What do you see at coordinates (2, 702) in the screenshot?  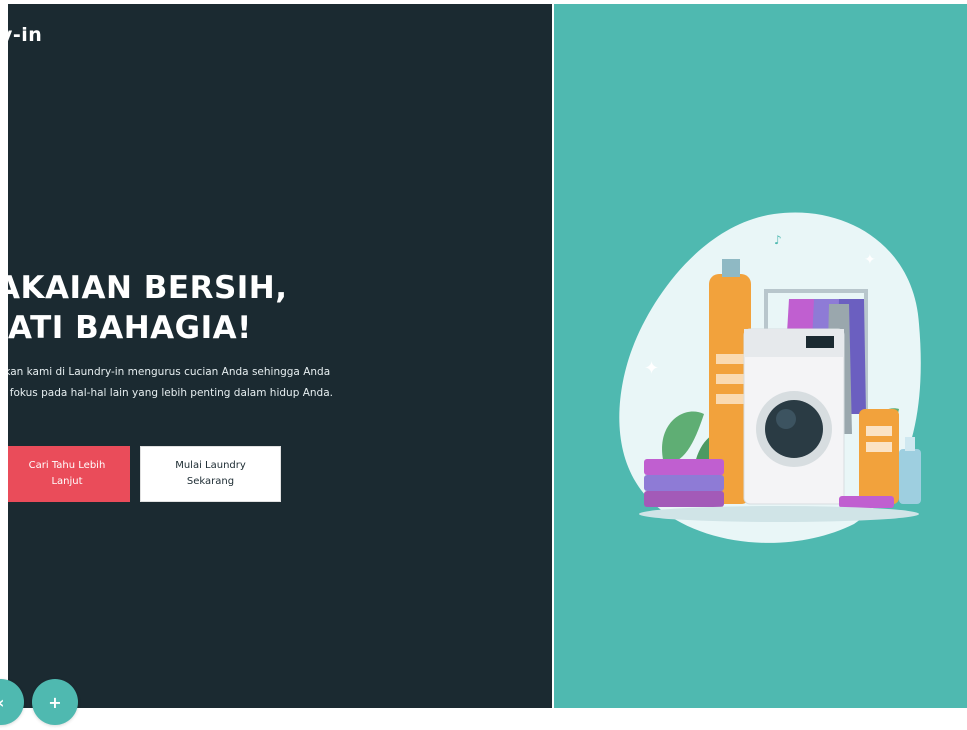 I see `chevron-left-icon: ‹` at bounding box center [2, 702].